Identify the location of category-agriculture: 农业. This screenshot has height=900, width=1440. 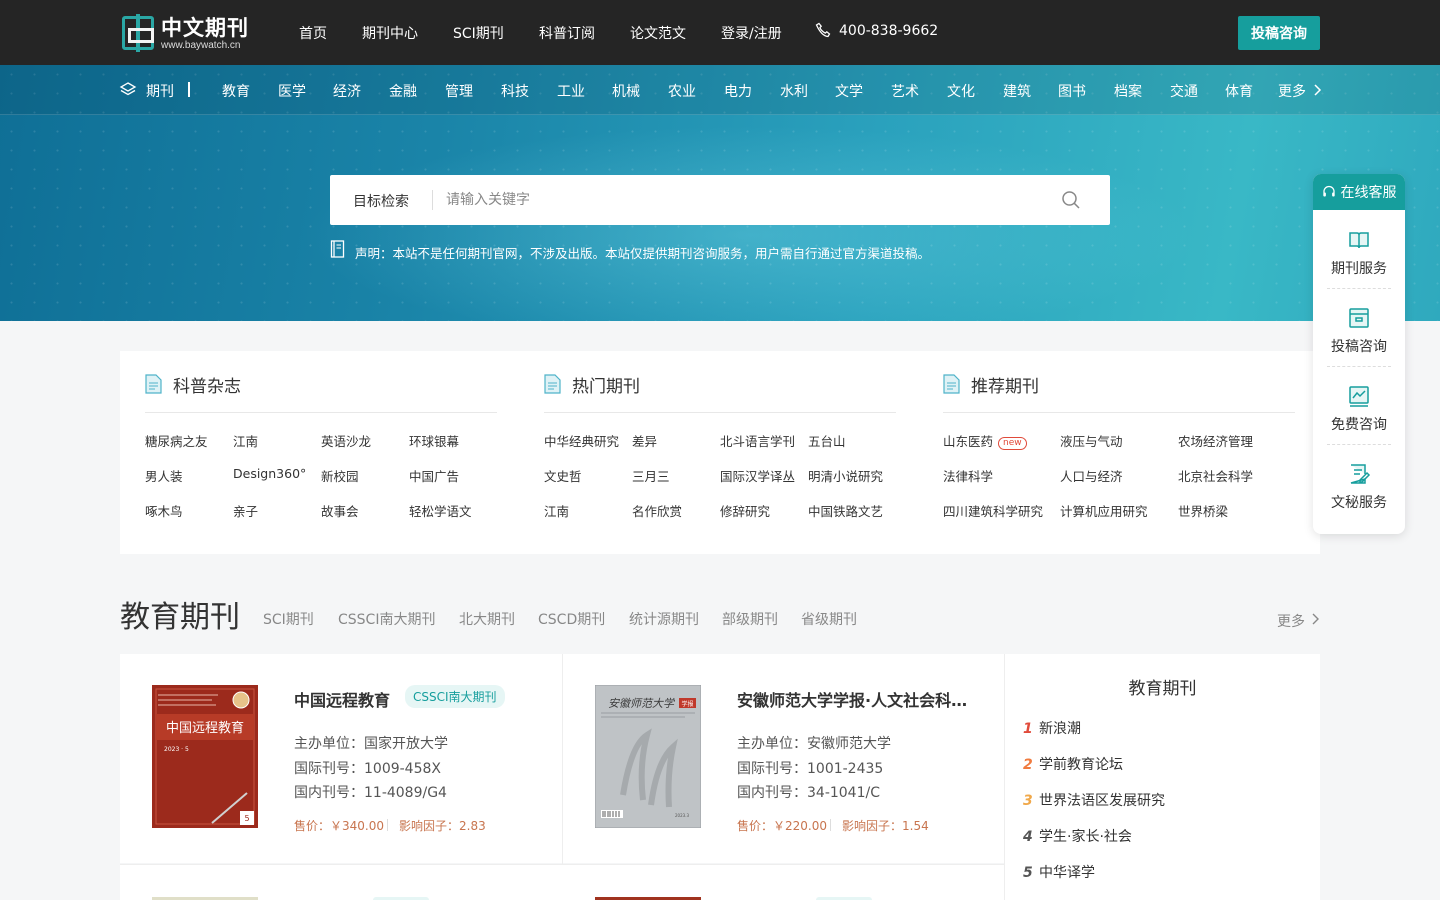
(682, 91).